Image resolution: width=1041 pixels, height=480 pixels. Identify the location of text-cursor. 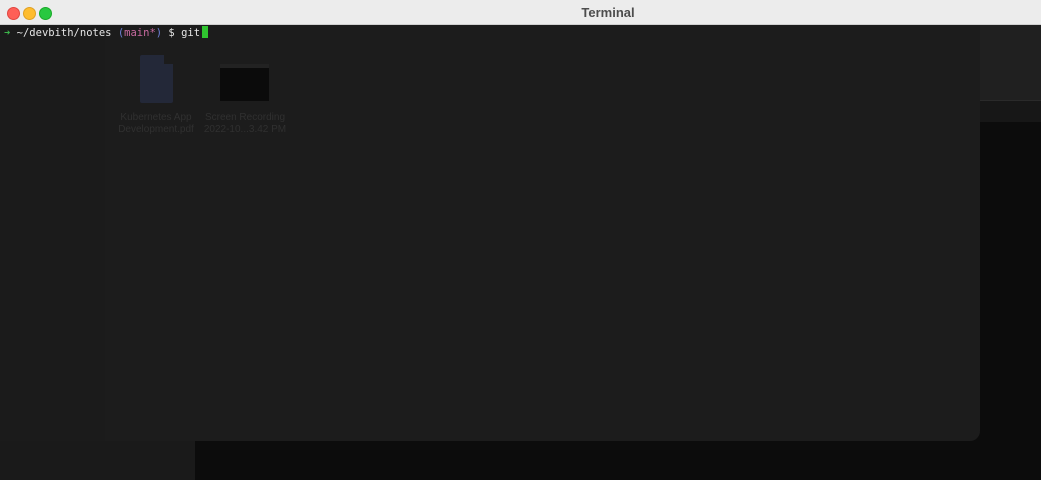
(205, 32).